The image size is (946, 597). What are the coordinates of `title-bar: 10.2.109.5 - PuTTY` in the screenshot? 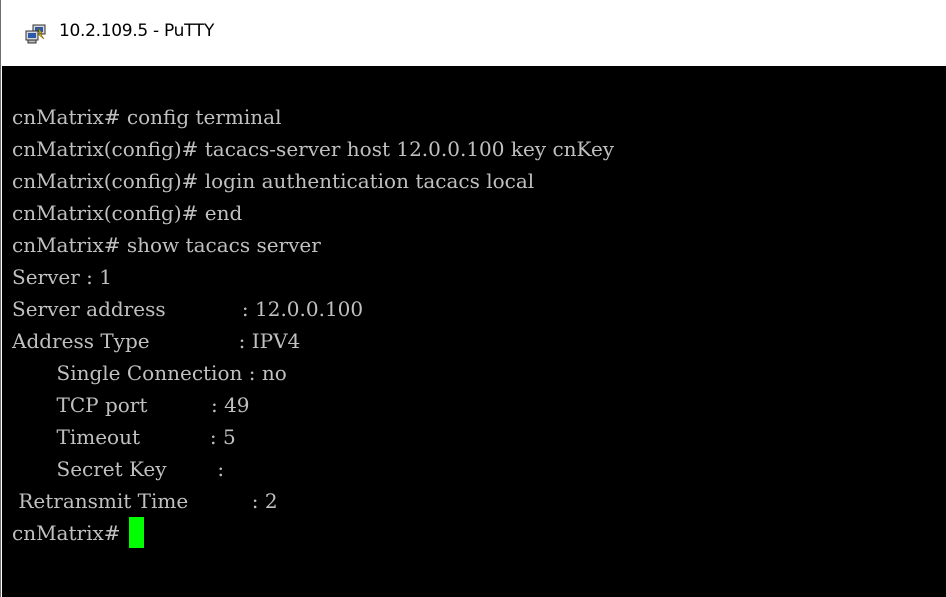 It's located at (473, 33).